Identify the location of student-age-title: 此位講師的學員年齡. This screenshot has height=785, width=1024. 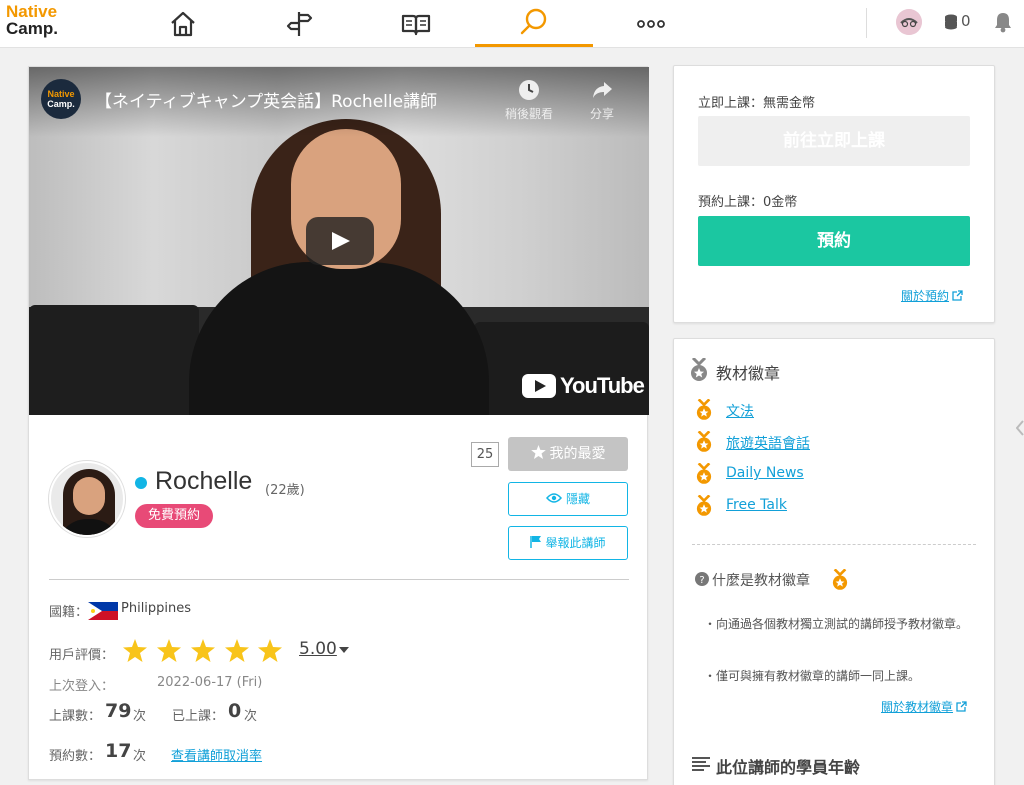
(788, 767).